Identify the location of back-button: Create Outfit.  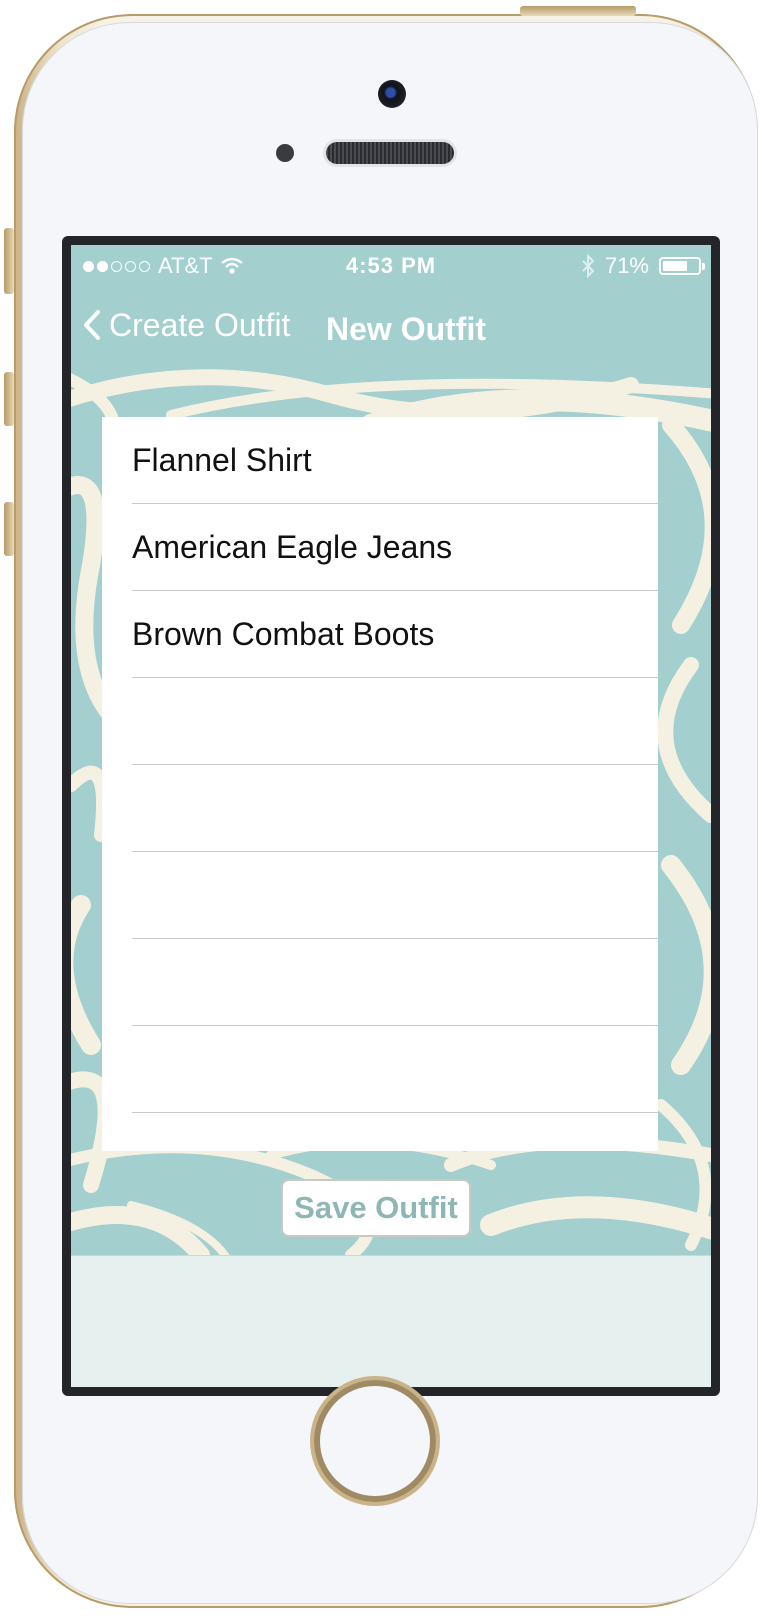
(186, 325).